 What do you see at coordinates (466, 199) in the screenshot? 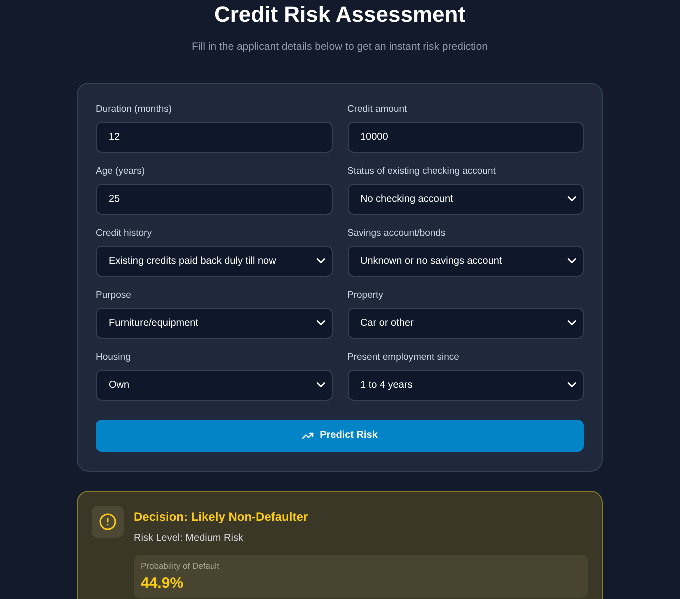
I see `dropdown: No checking account` at bounding box center [466, 199].